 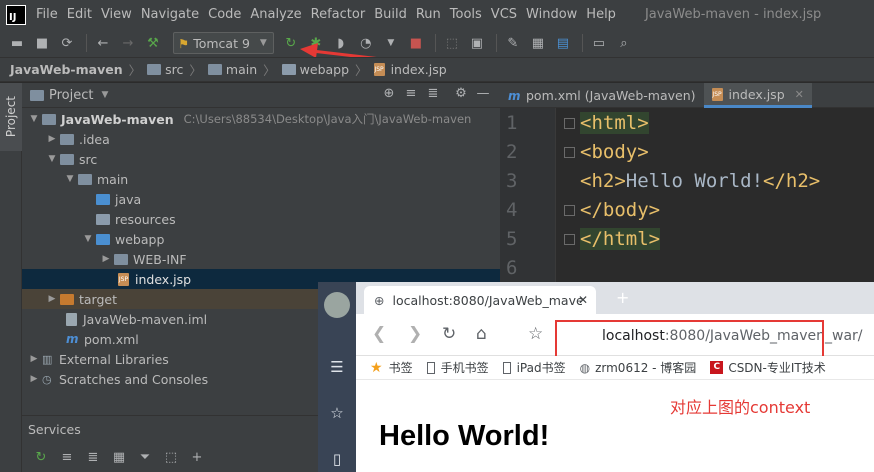 I want to click on code-line-1: <html>, so click(x=614, y=123).